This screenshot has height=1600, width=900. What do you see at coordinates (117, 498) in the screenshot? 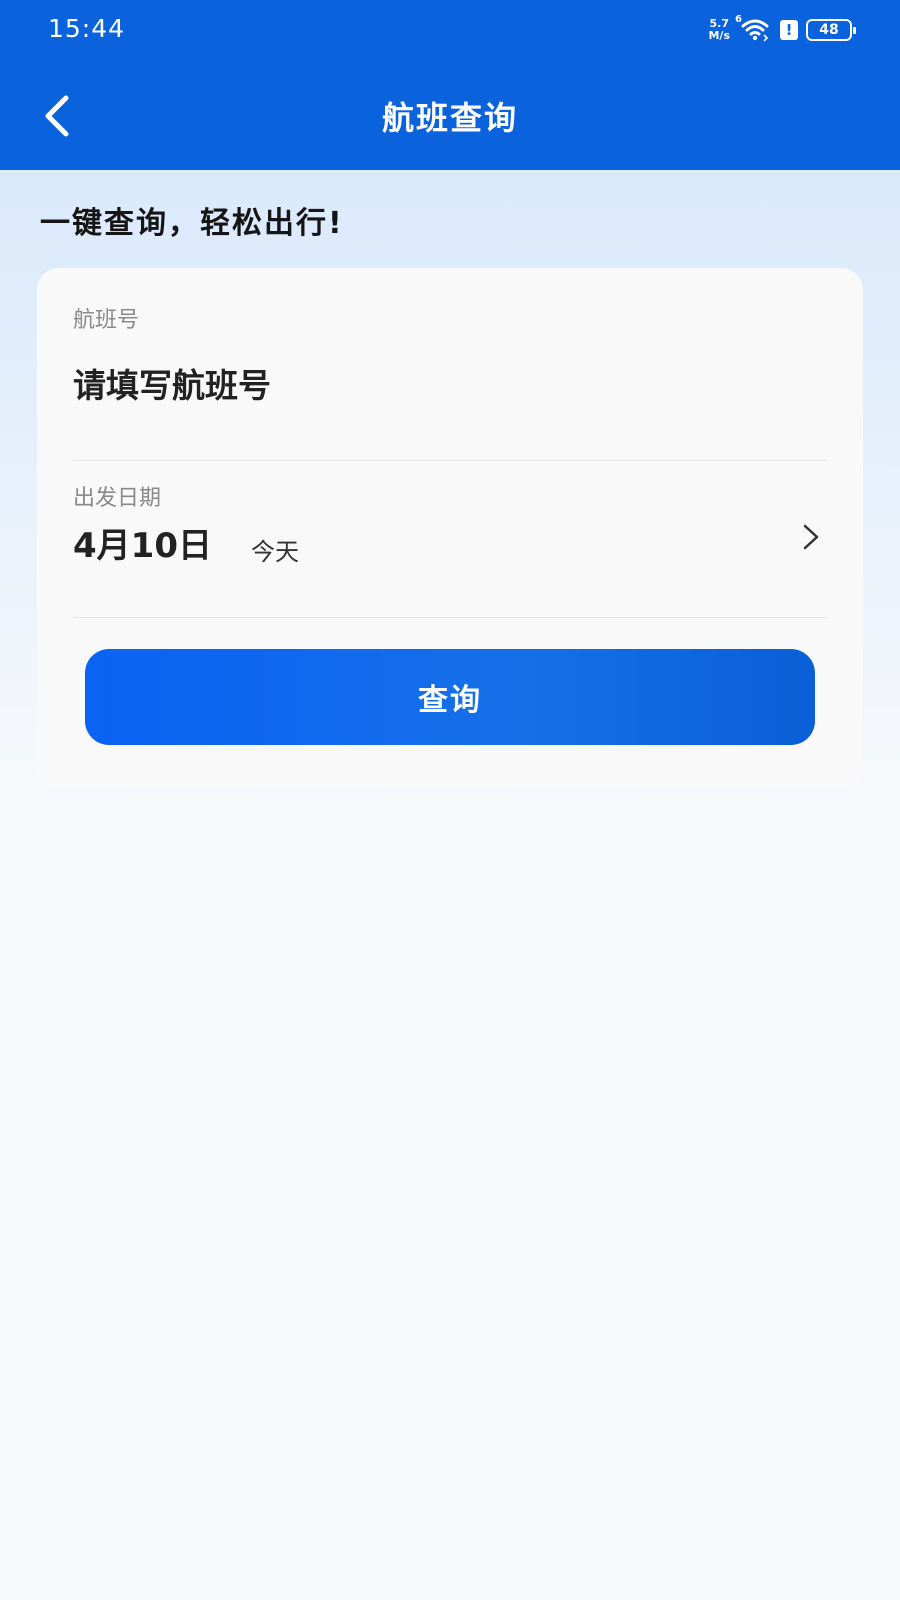
I see `departure-date-label: 出发日期` at bounding box center [117, 498].